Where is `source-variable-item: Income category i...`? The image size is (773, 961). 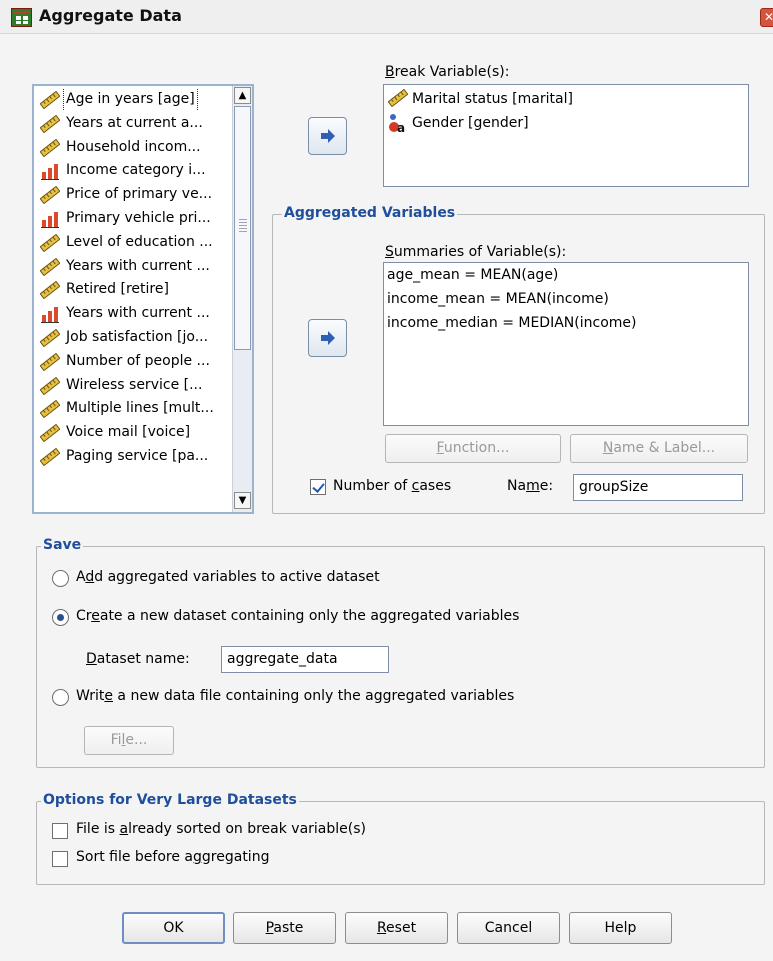
source-variable-item: Income category i... is located at coordinates (134, 170).